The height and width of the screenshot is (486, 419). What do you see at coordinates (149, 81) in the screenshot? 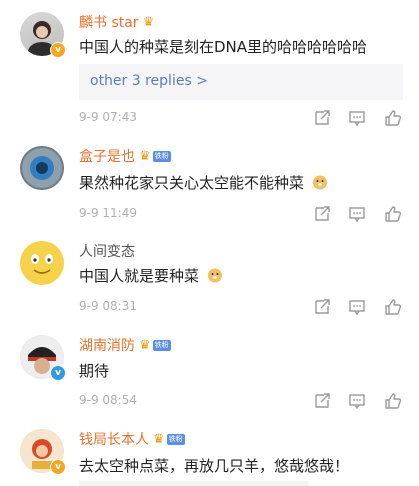
I see `more-replies-link: other 3 replies >` at bounding box center [149, 81].